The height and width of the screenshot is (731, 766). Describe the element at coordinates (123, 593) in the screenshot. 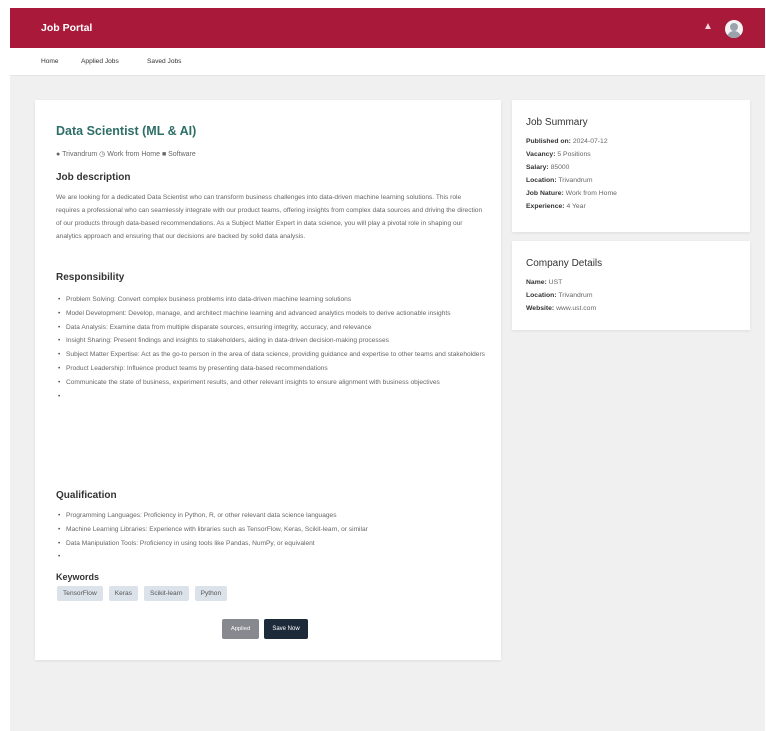

I see `keyword-tag: Keras` at that location.